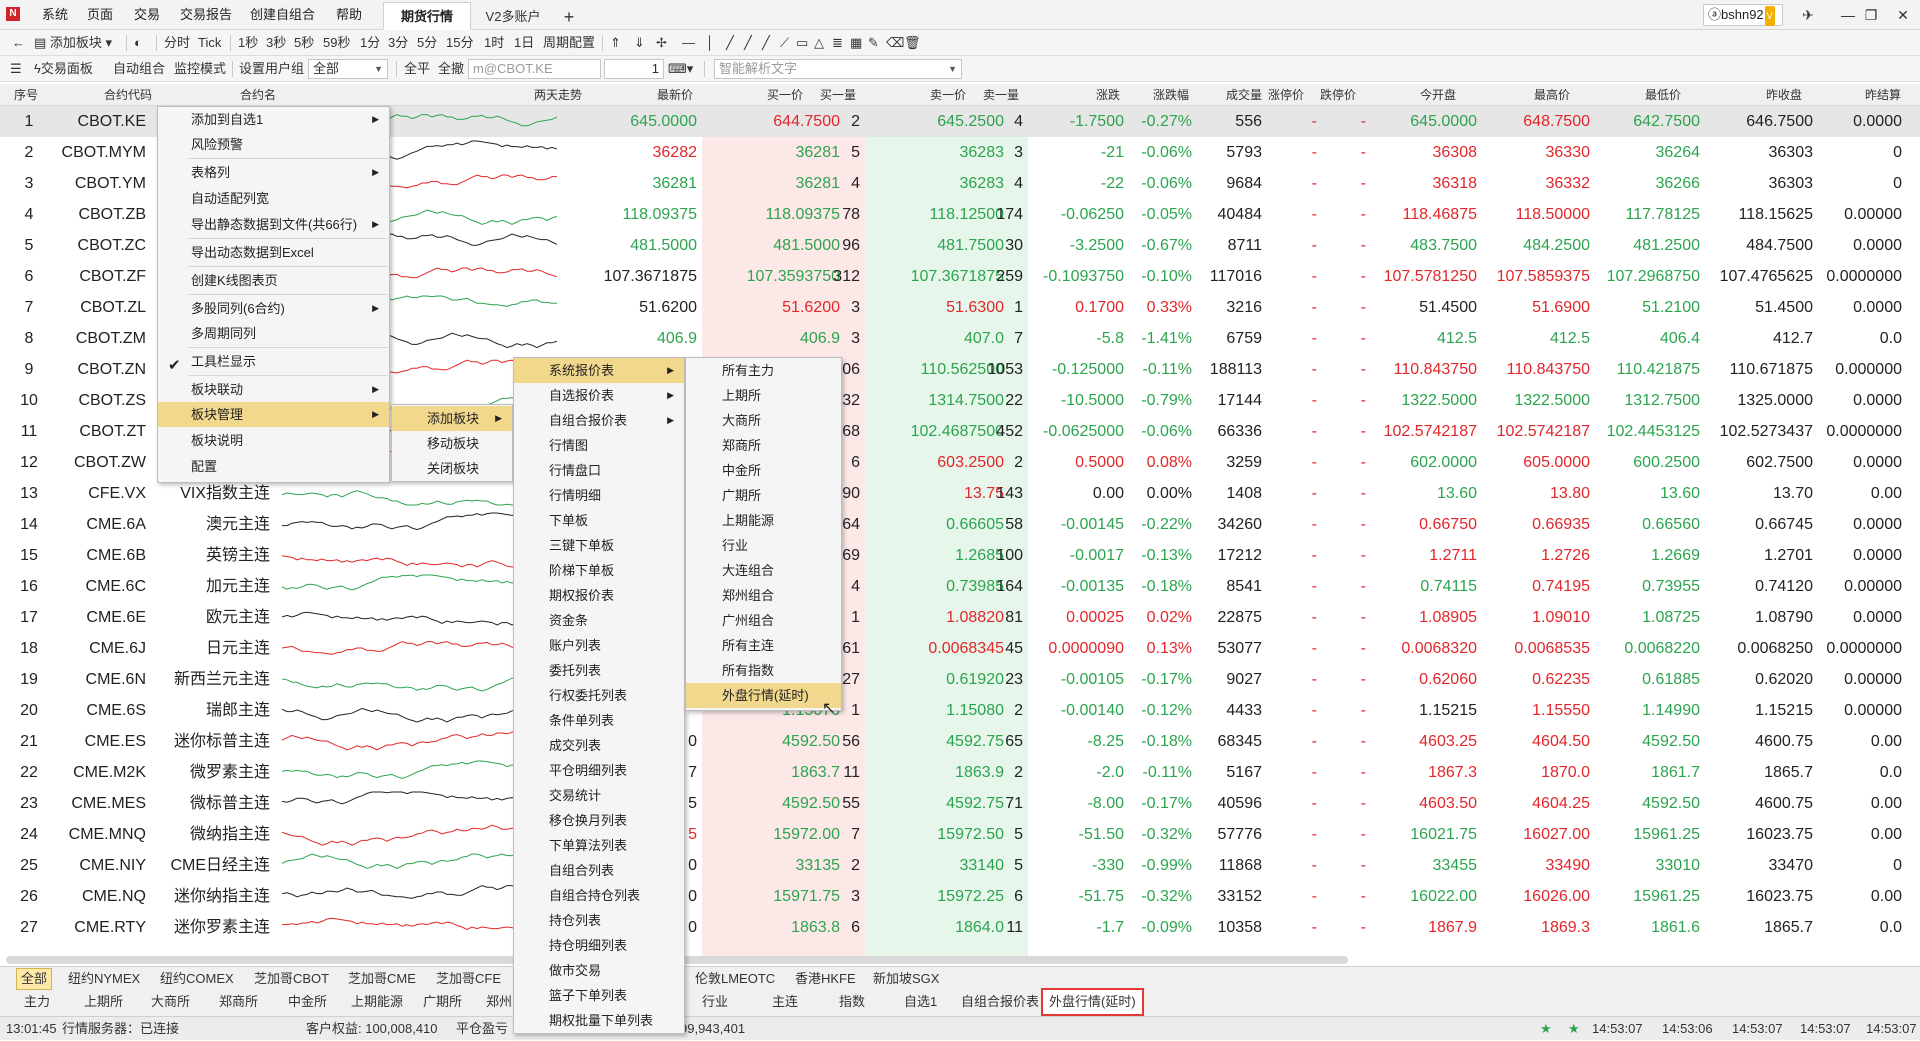  Describe the element at coordinates (304, 43) in the screenshot. I see `period-5s: 5秒` at that location.